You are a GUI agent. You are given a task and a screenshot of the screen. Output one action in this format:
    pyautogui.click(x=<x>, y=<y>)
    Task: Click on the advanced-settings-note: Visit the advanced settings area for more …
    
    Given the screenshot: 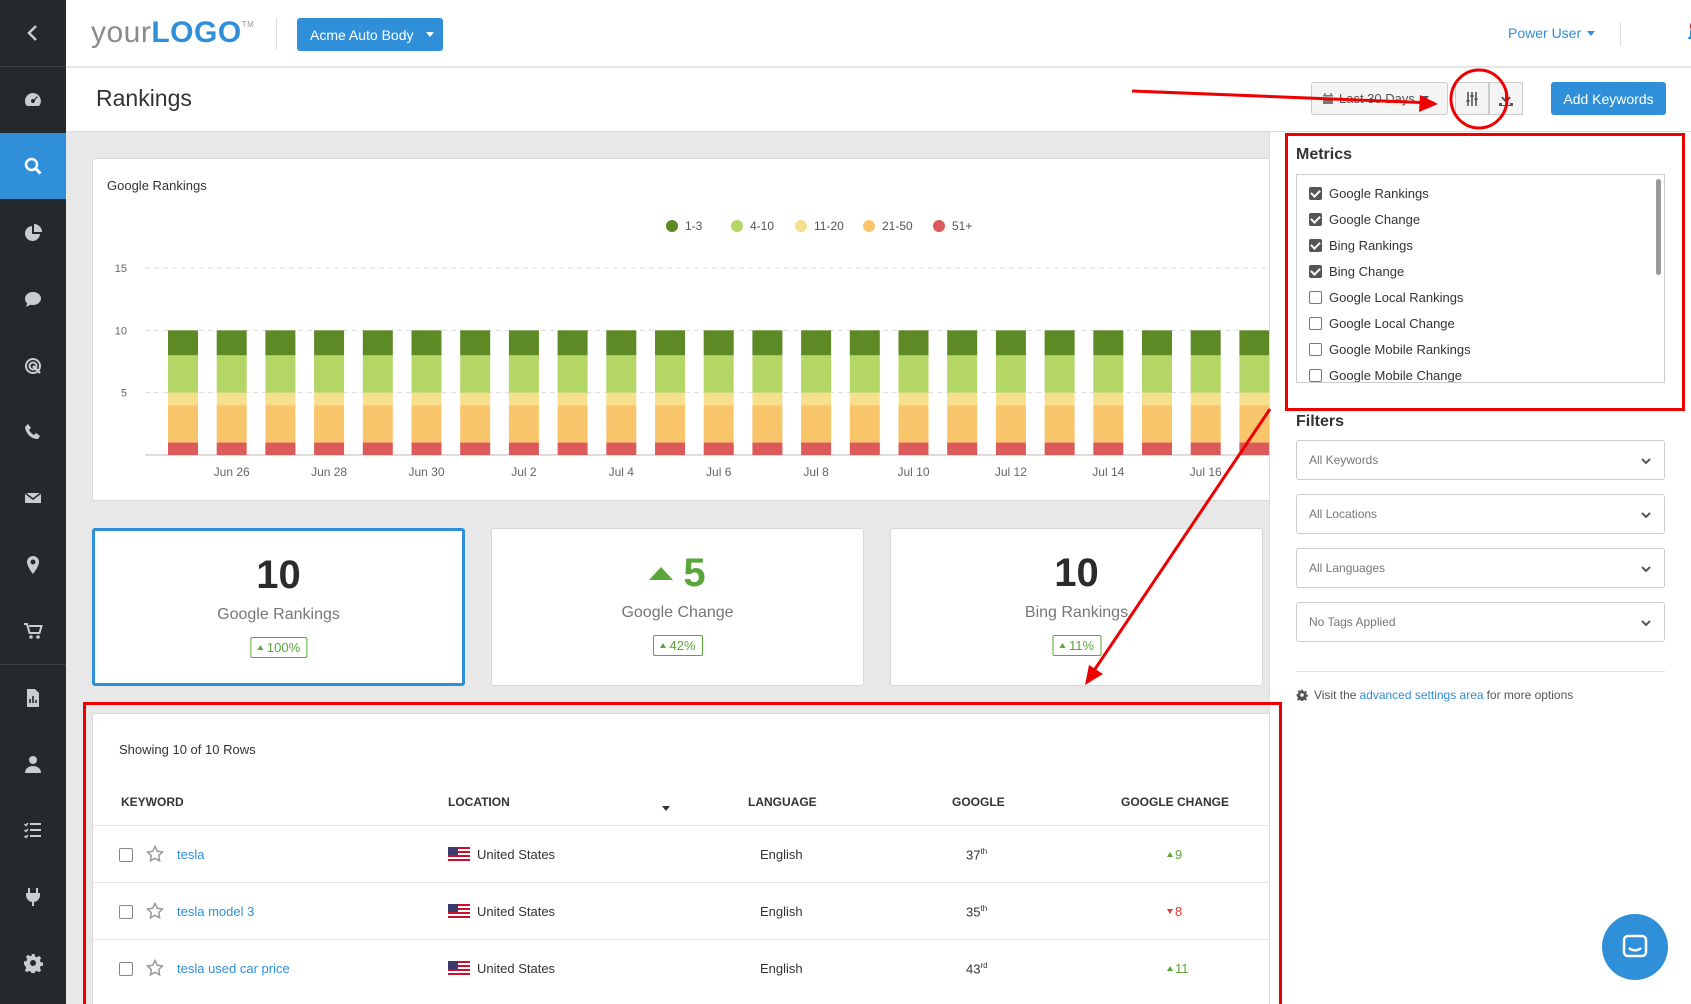 What is the action you would take?
    pyautogui.click(x=1434, y=695)
    